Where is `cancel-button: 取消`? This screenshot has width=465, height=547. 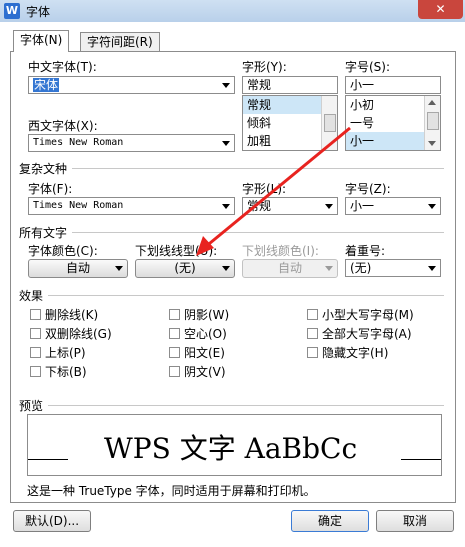
cancel-button: 取消 is located at coordinates (415, 521).